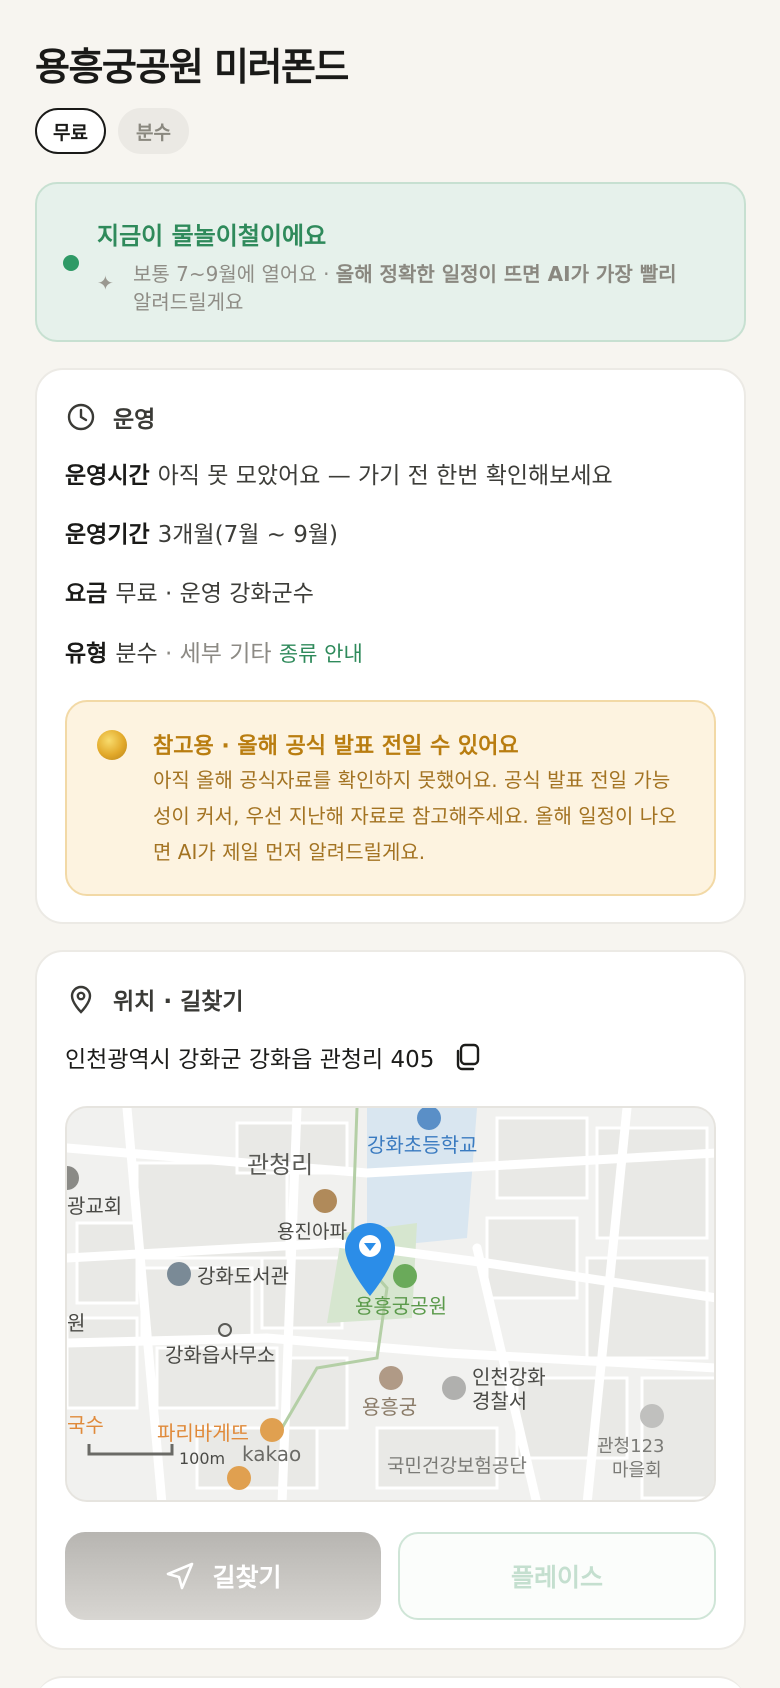 The image size is (780, 1688). Describe the element at coordinates (112, 745) in the screenshot. I see `moon-icon` at that location.